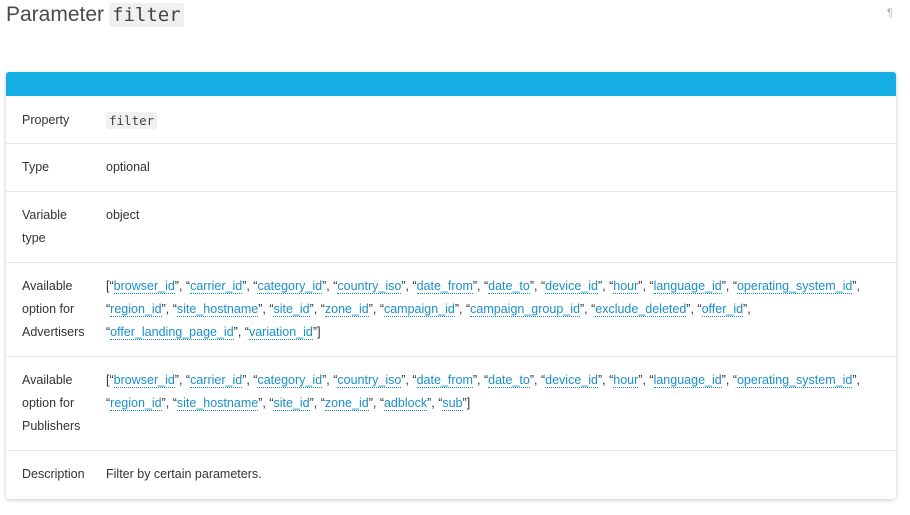 The width and height of the screenshot is (910, 515). What do you see at coordinates (405, 403) in the screenshot?
I see `option-link-adblock: adblock` at bounding box center [405, 403].